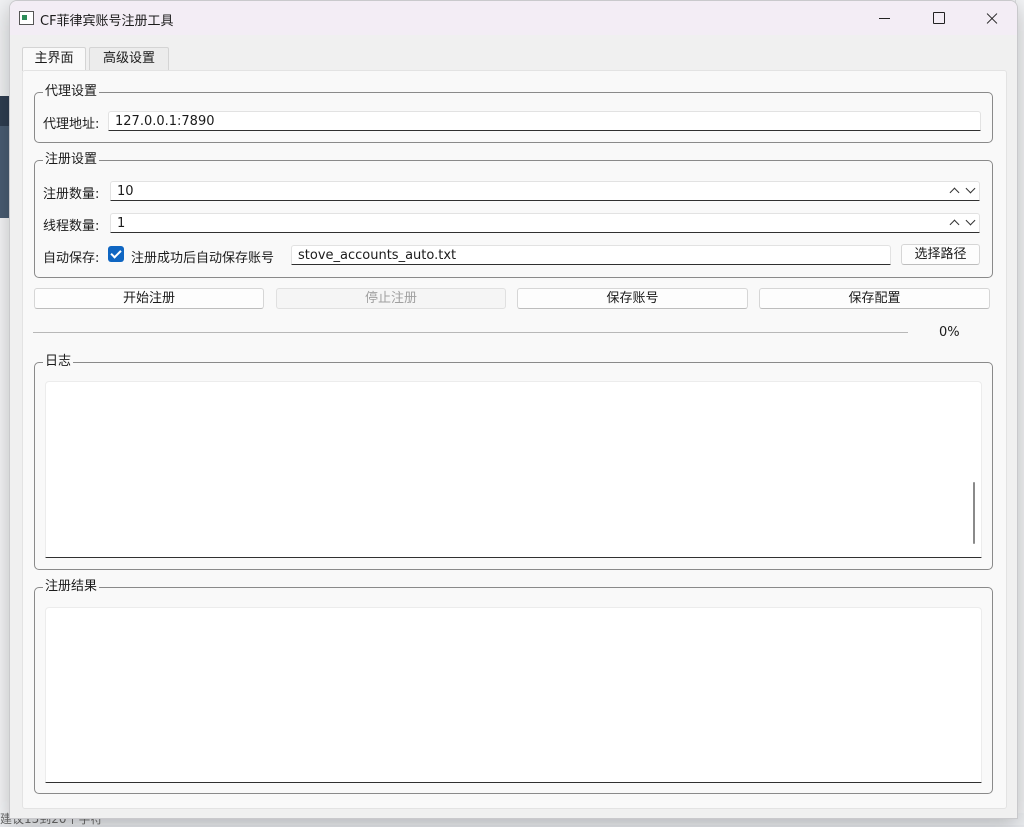 This screenshot has height=827, width=1024. Describe the element at coordinates (513, 18) in the screenshot. I see `title-bar: CF菲律宾账号注册工具` at that location.